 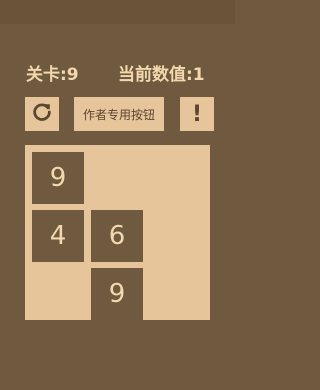 I want to click on restart-icon, so click(x=42, y=114).